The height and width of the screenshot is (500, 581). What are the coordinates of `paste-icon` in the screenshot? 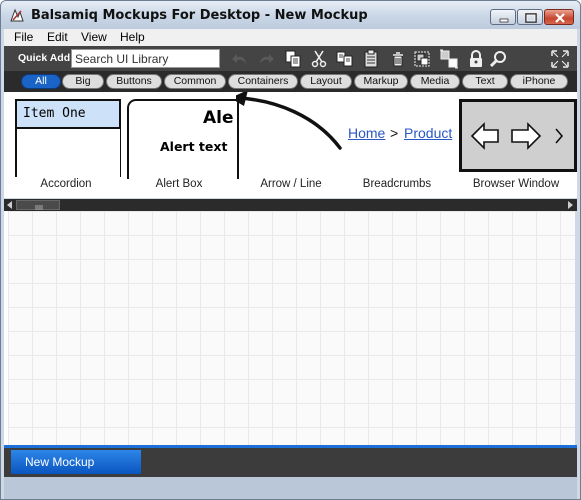 It's located at (371, 59).